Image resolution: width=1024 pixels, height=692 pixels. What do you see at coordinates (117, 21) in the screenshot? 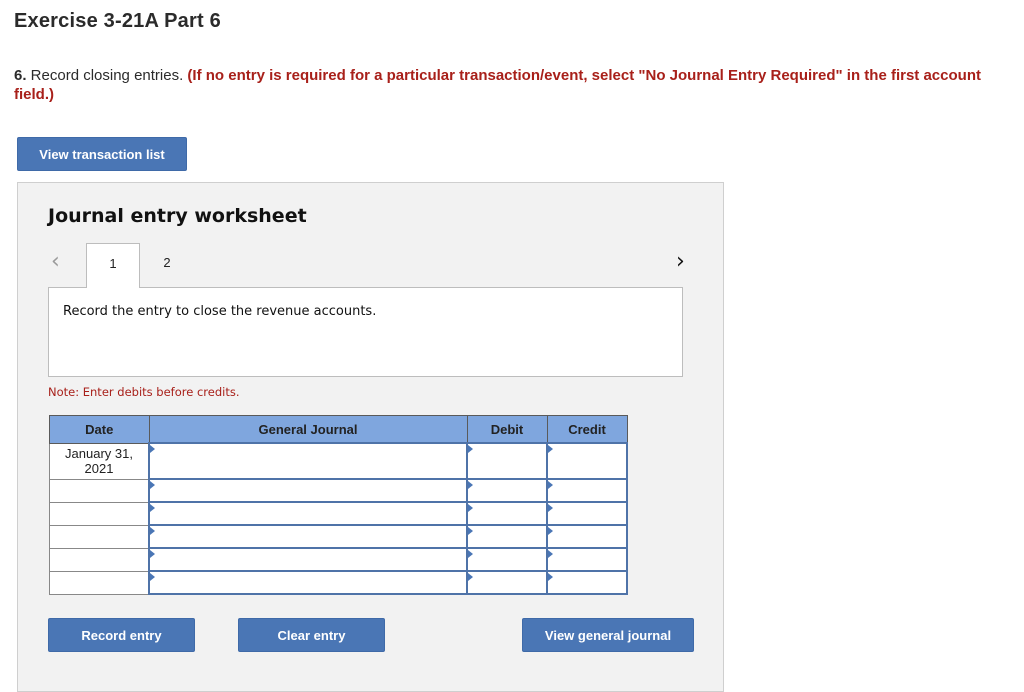
I see `page-title: Exercise 3-21A Part 6` at bounding box center [117, 21].